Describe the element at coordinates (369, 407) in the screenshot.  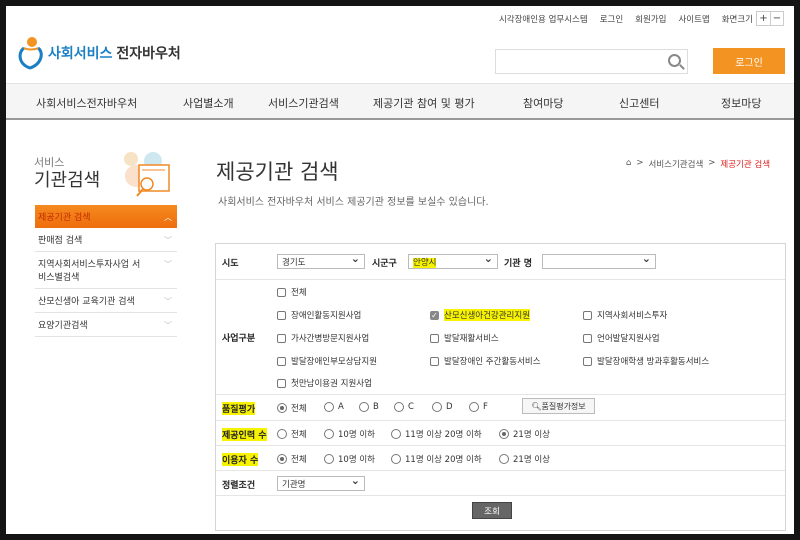
I see `quality-radio: B` at that location.